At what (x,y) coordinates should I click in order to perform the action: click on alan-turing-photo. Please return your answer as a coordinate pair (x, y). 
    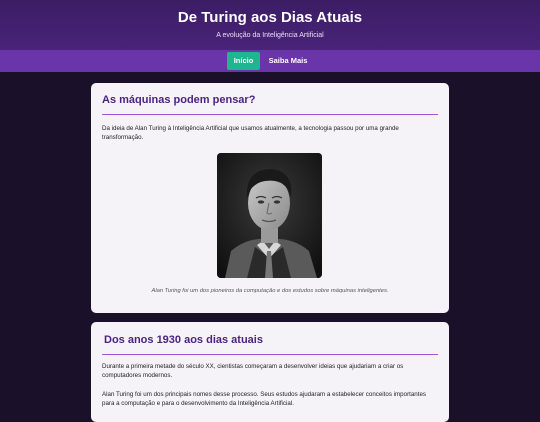
    Looking at the image, I should click on (269, 215).